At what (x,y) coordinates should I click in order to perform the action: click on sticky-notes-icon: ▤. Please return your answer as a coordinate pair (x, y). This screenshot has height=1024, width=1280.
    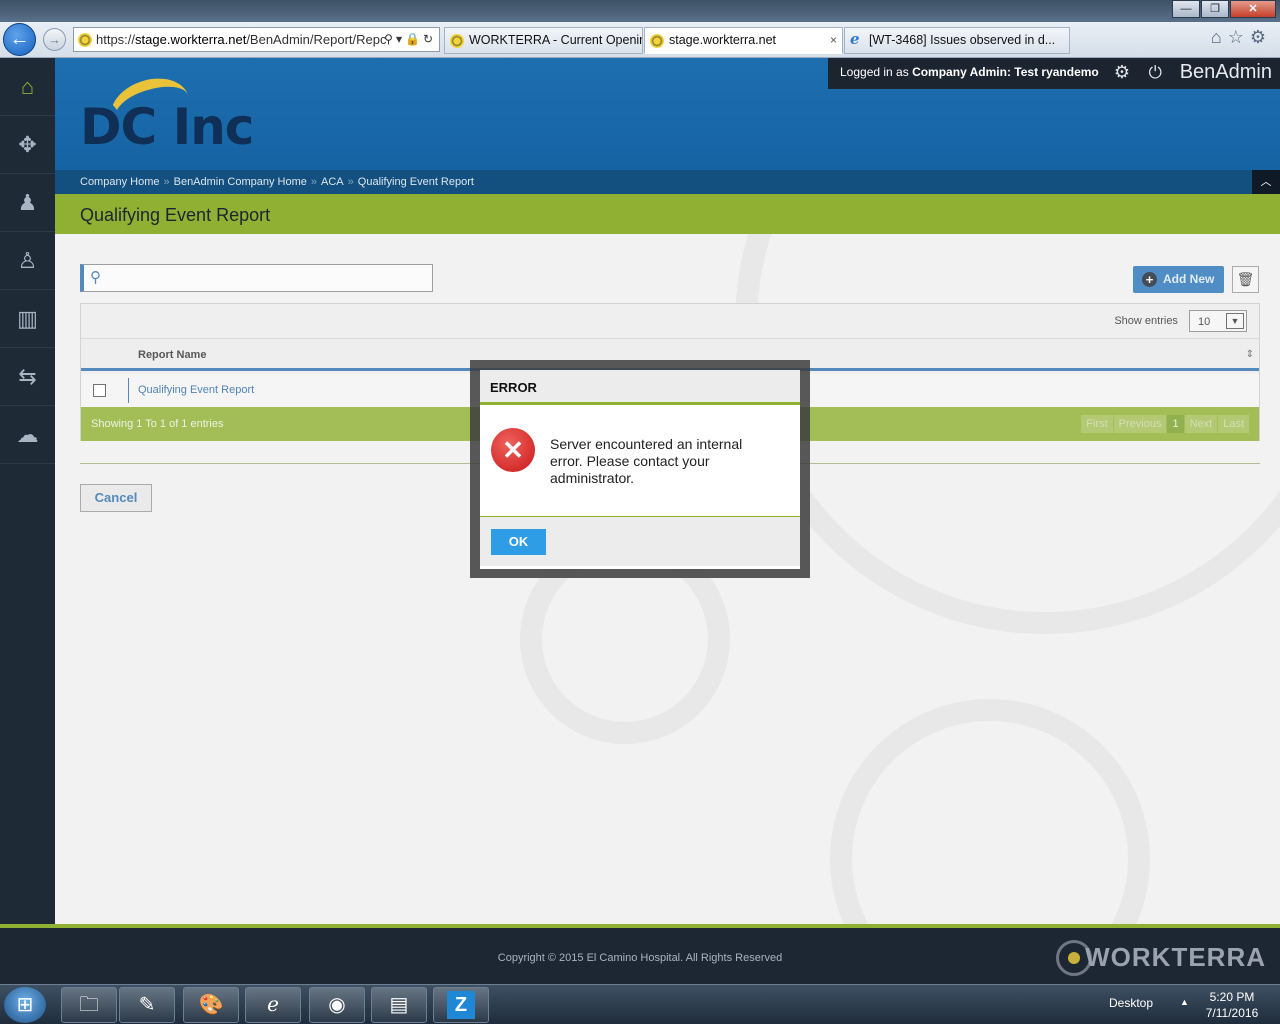
    Looking at the image, I should click on (399, 1005).